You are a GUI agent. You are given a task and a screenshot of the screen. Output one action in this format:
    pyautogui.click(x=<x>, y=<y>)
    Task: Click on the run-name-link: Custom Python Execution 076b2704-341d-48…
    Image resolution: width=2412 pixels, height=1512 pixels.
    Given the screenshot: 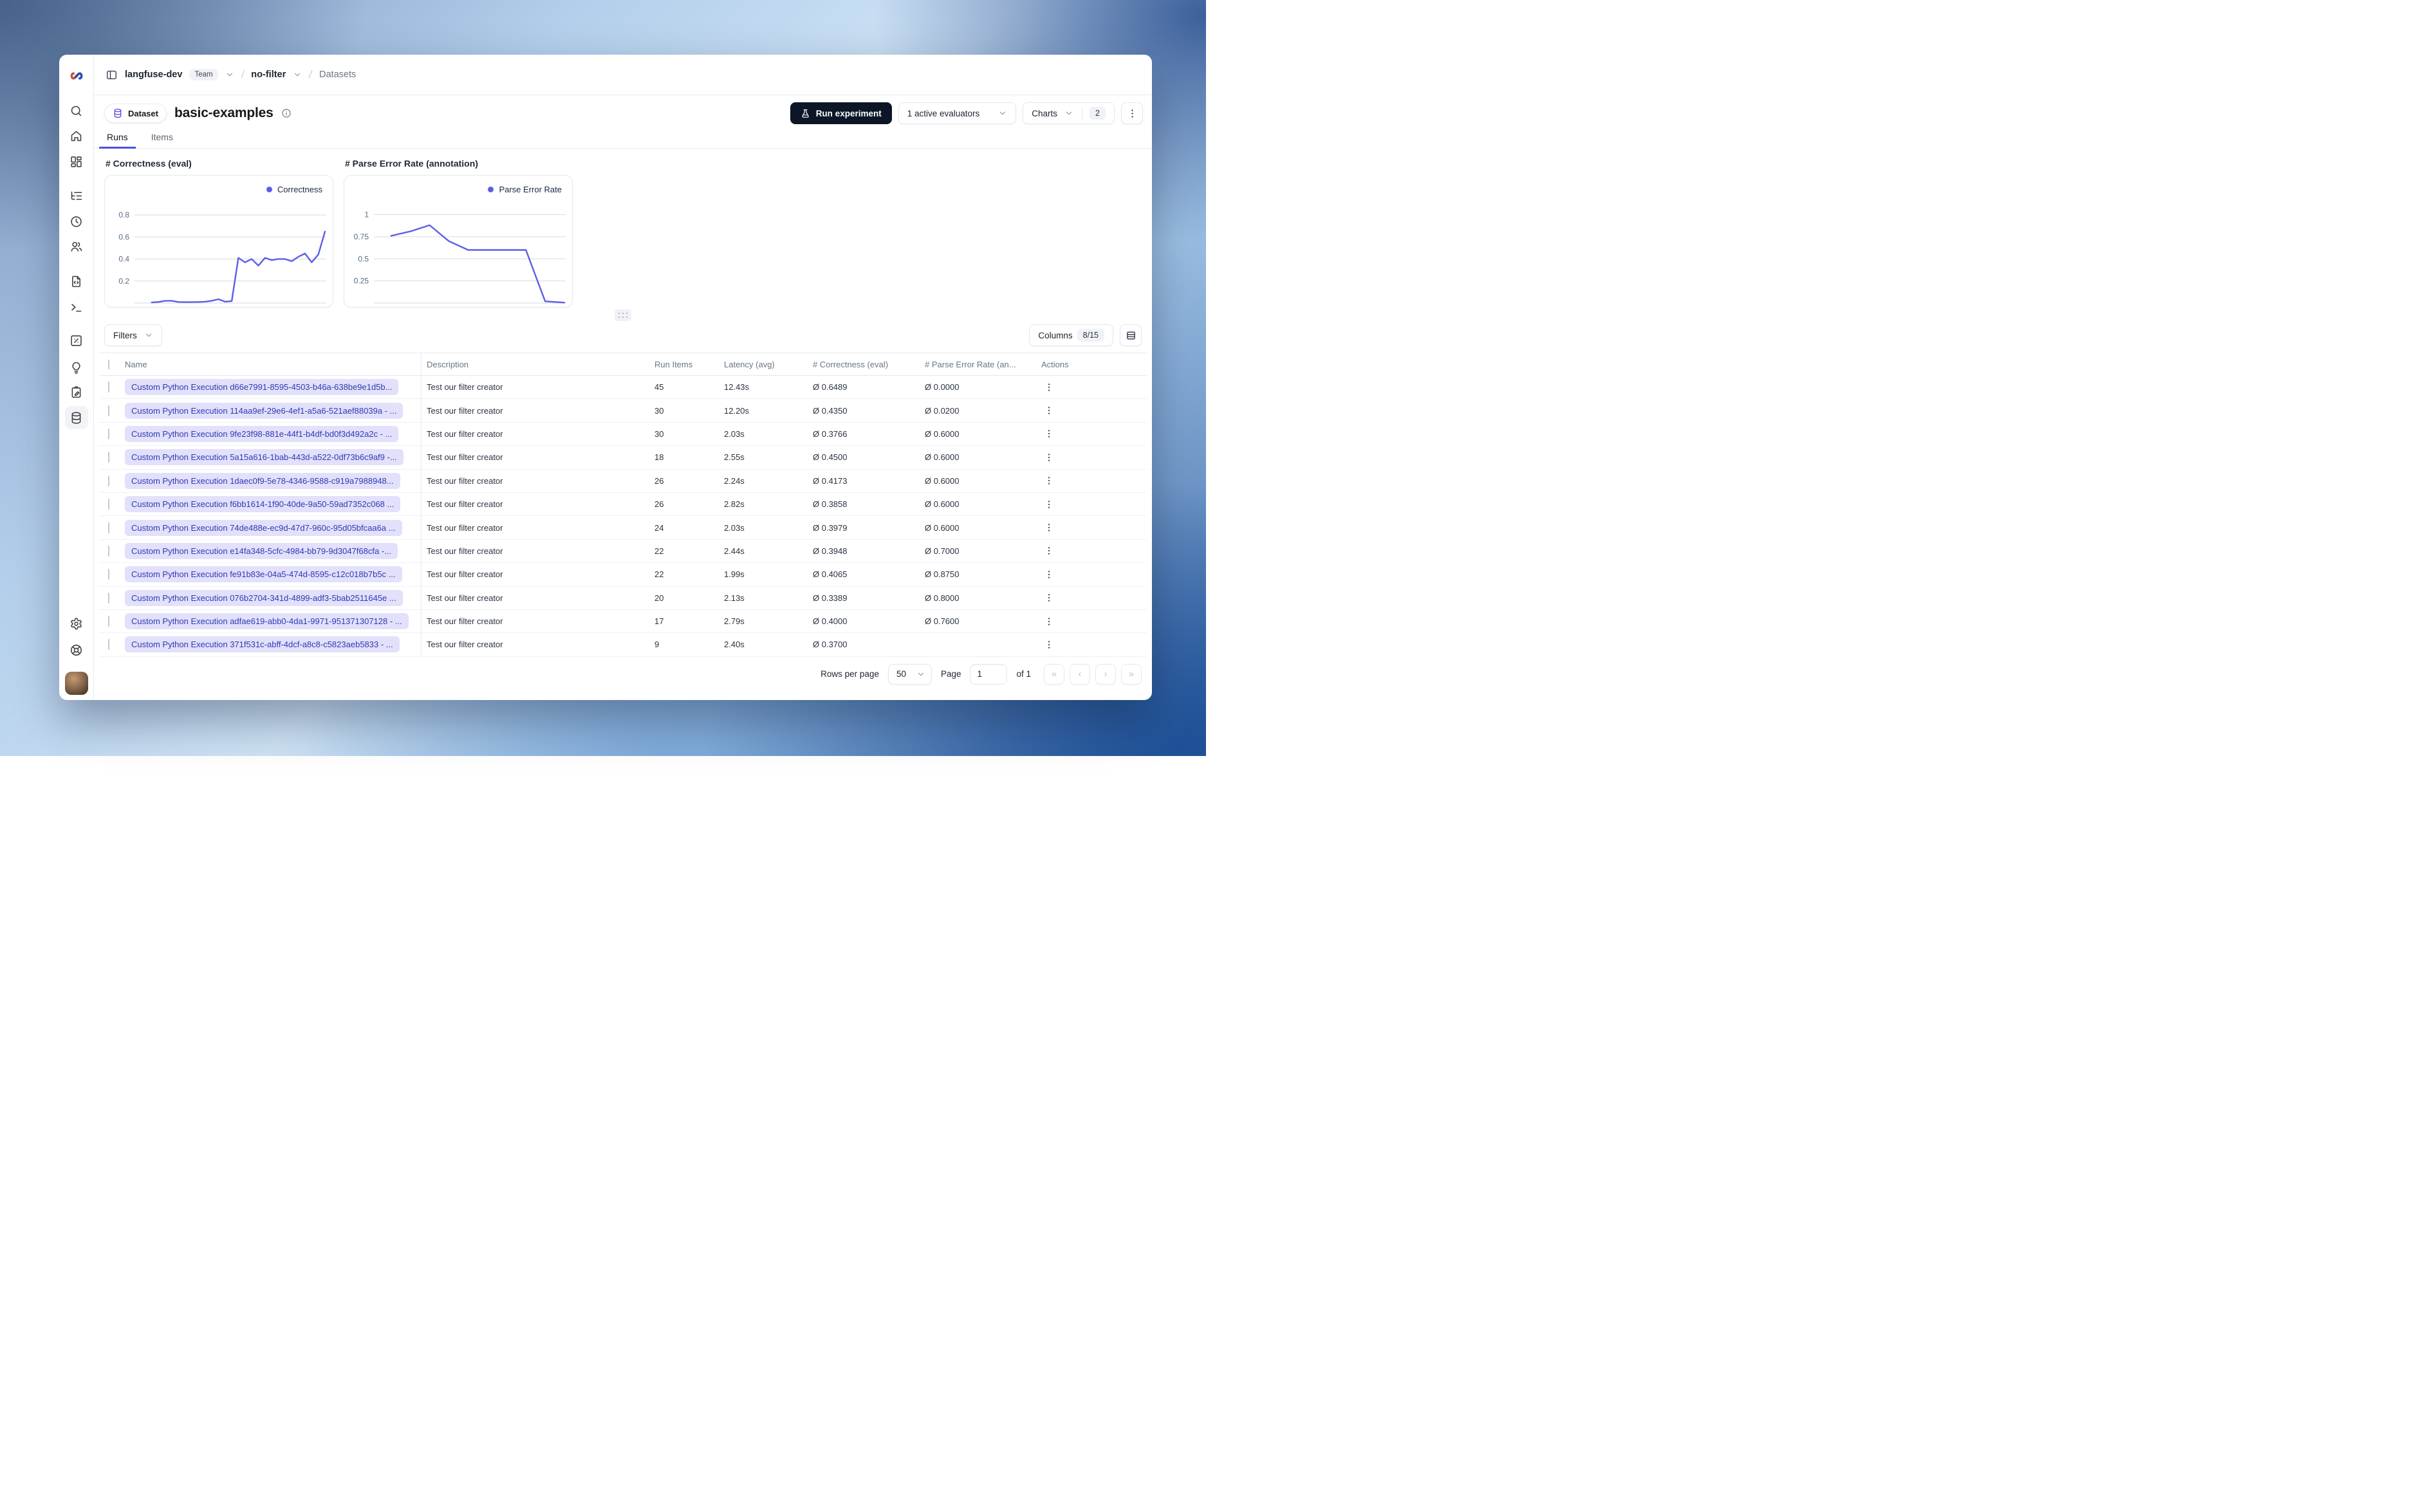 What is the action you would take?
    pyautogui.click(x=264, y=597)
    